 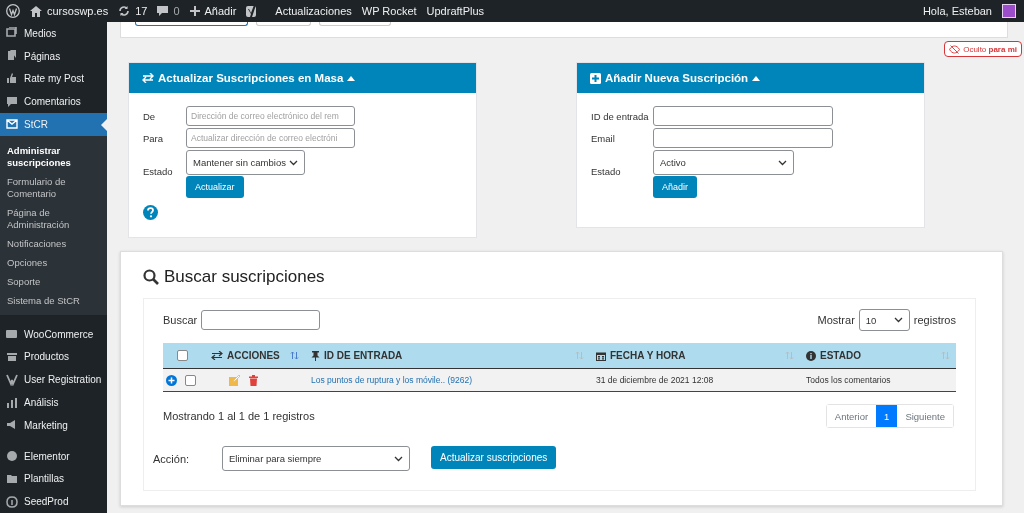 What do you see at coordinates (392, 380) in the screenshot?
I see `post-link: Los puntos de ruptura y los móvile.. (9262)` at bounding box center [392, 380].